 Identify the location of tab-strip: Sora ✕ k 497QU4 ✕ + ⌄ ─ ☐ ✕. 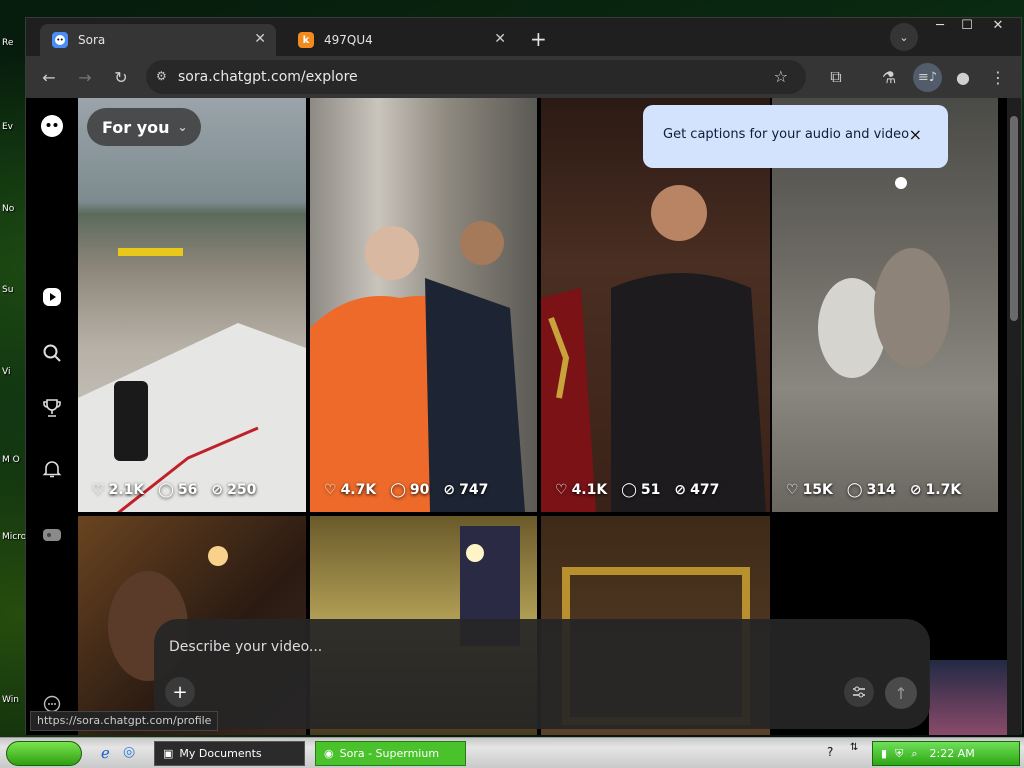
(523, 37).